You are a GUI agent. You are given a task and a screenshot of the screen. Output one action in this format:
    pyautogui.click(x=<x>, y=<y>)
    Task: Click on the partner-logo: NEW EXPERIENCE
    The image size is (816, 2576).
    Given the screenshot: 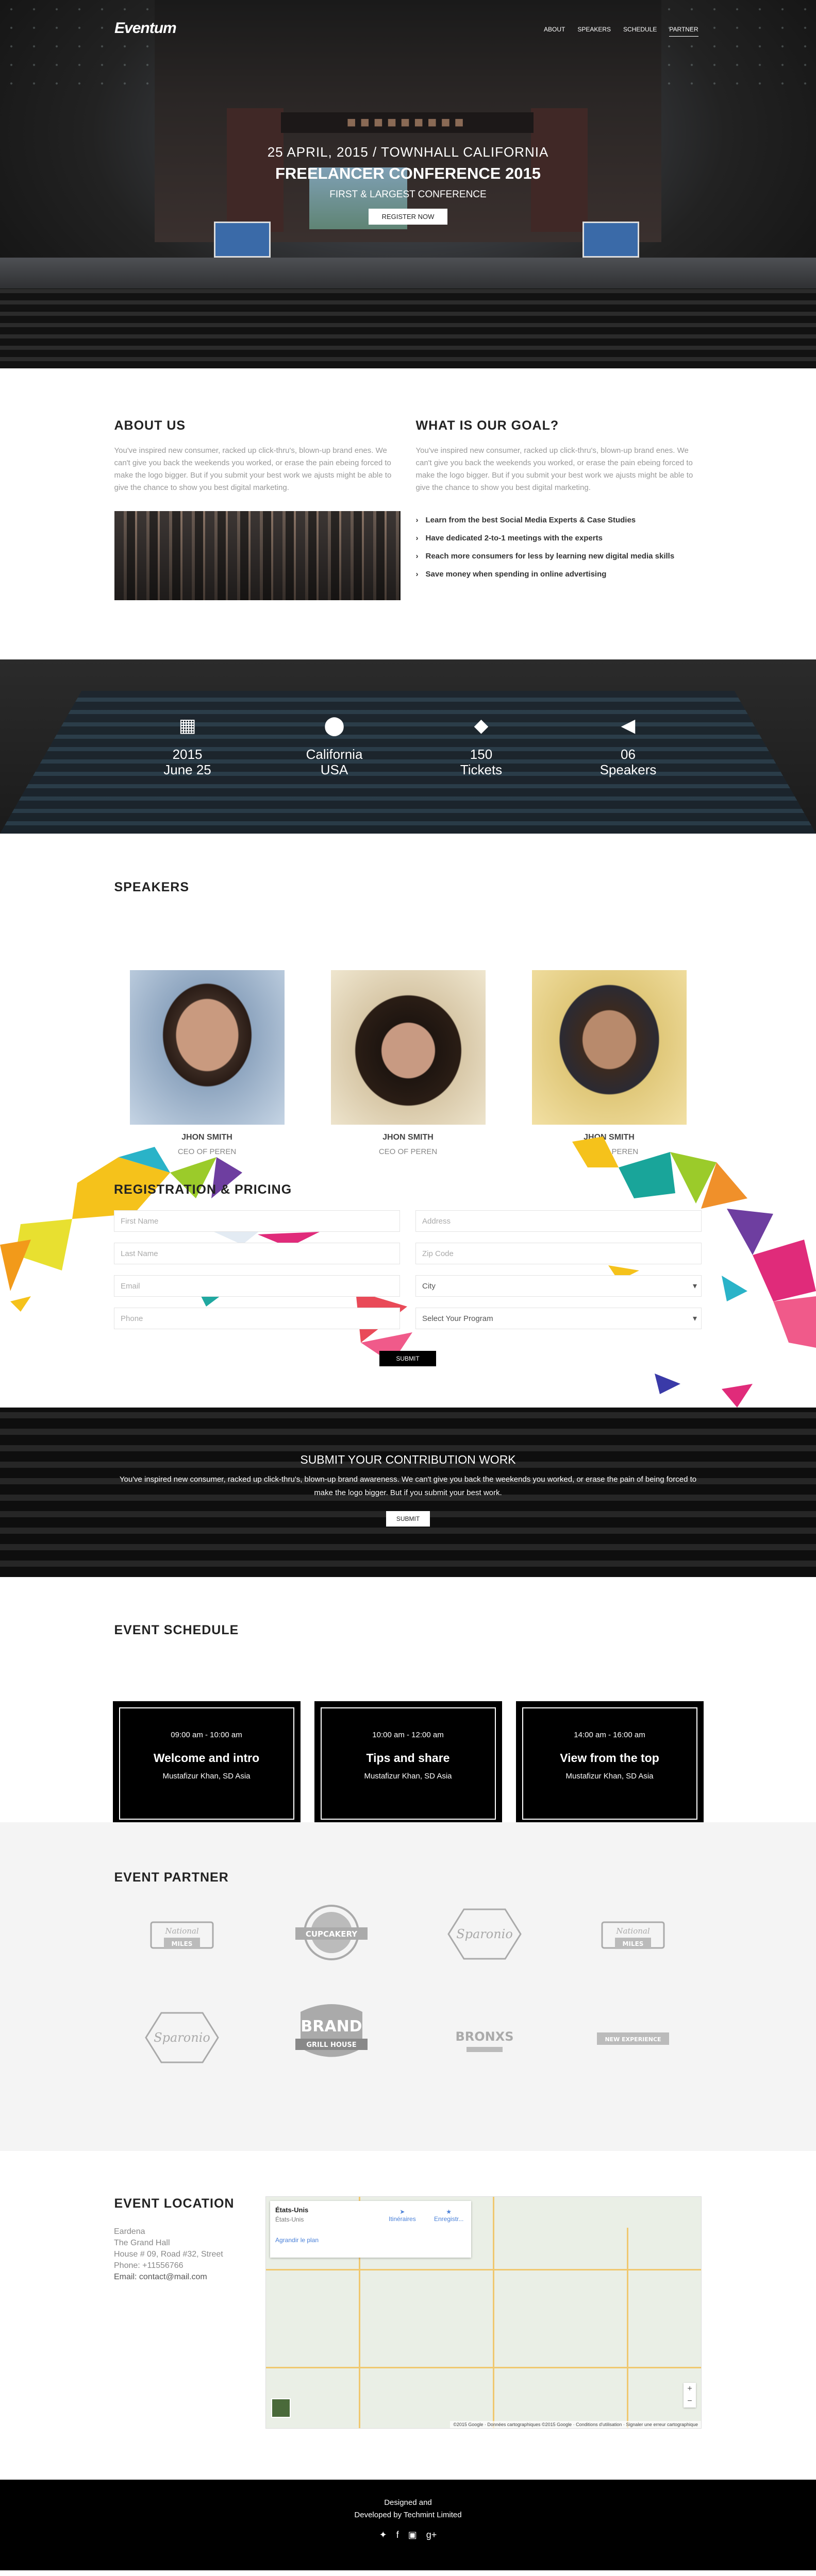 What is the action you would take?
    pyautogui.click(x=633, y=2038)
    